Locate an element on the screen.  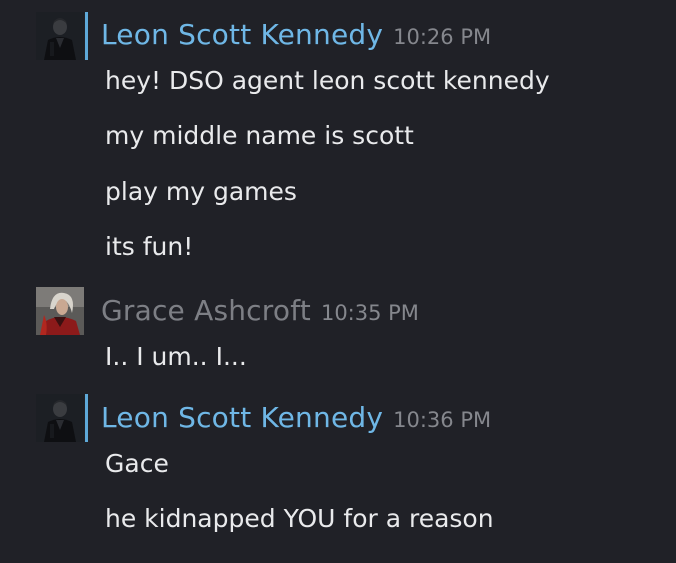
message-text: its fun! is located at coordinates (149, 246).